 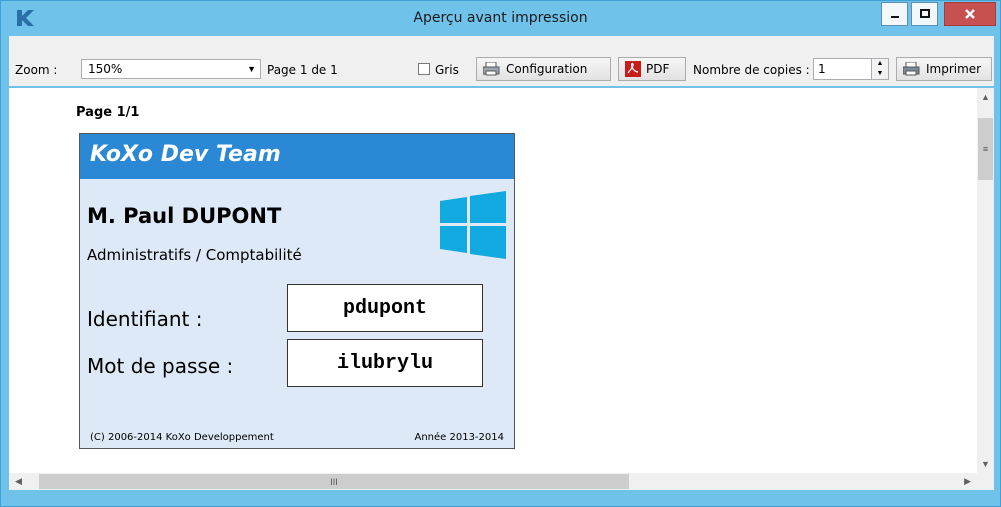 What do you see at coordinates (36, 70) in the screenshot?
I see `zoom-label: Zoom :` at bounding box center [36, 70].